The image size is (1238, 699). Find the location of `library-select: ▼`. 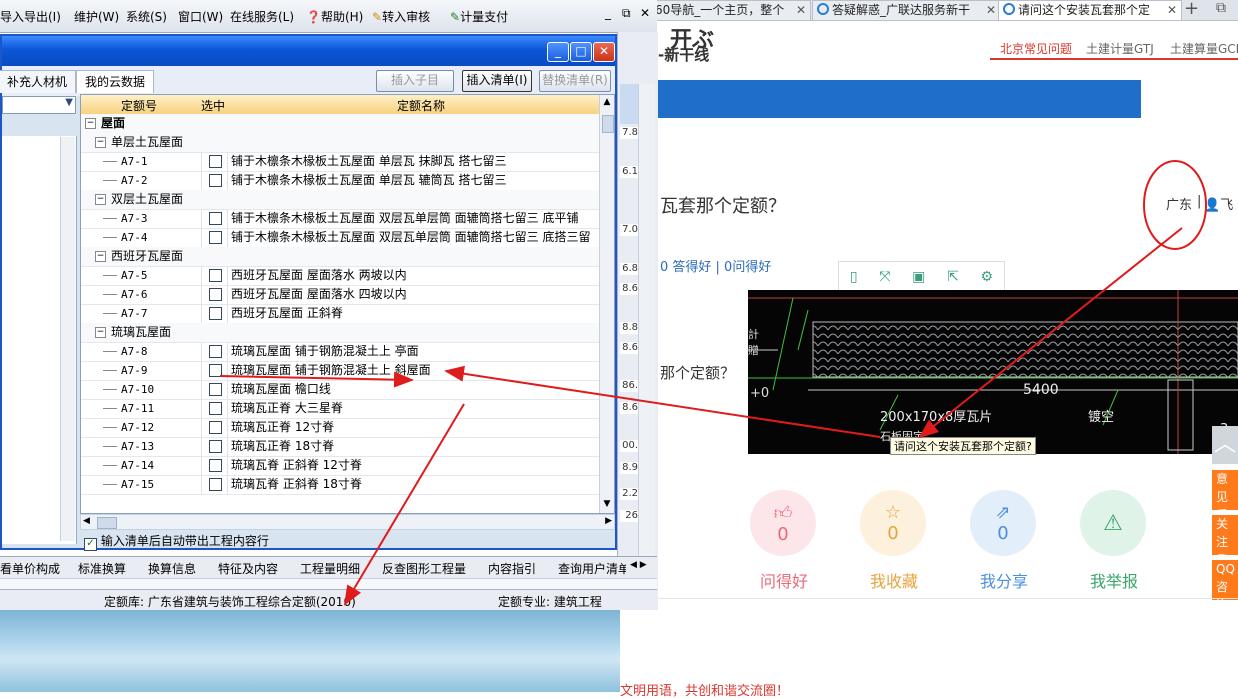

library-select: ▼ is located at coordinates (39, 105).